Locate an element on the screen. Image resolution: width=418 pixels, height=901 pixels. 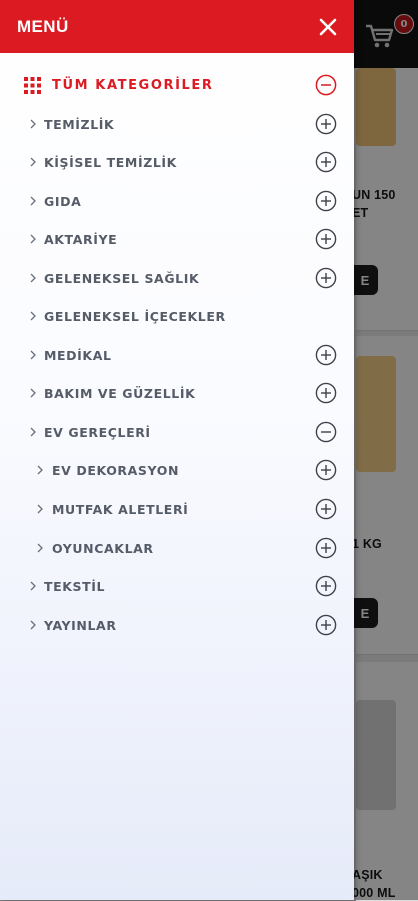
menu-item-label: TEKSTİL is located at coordinates (75, 586).